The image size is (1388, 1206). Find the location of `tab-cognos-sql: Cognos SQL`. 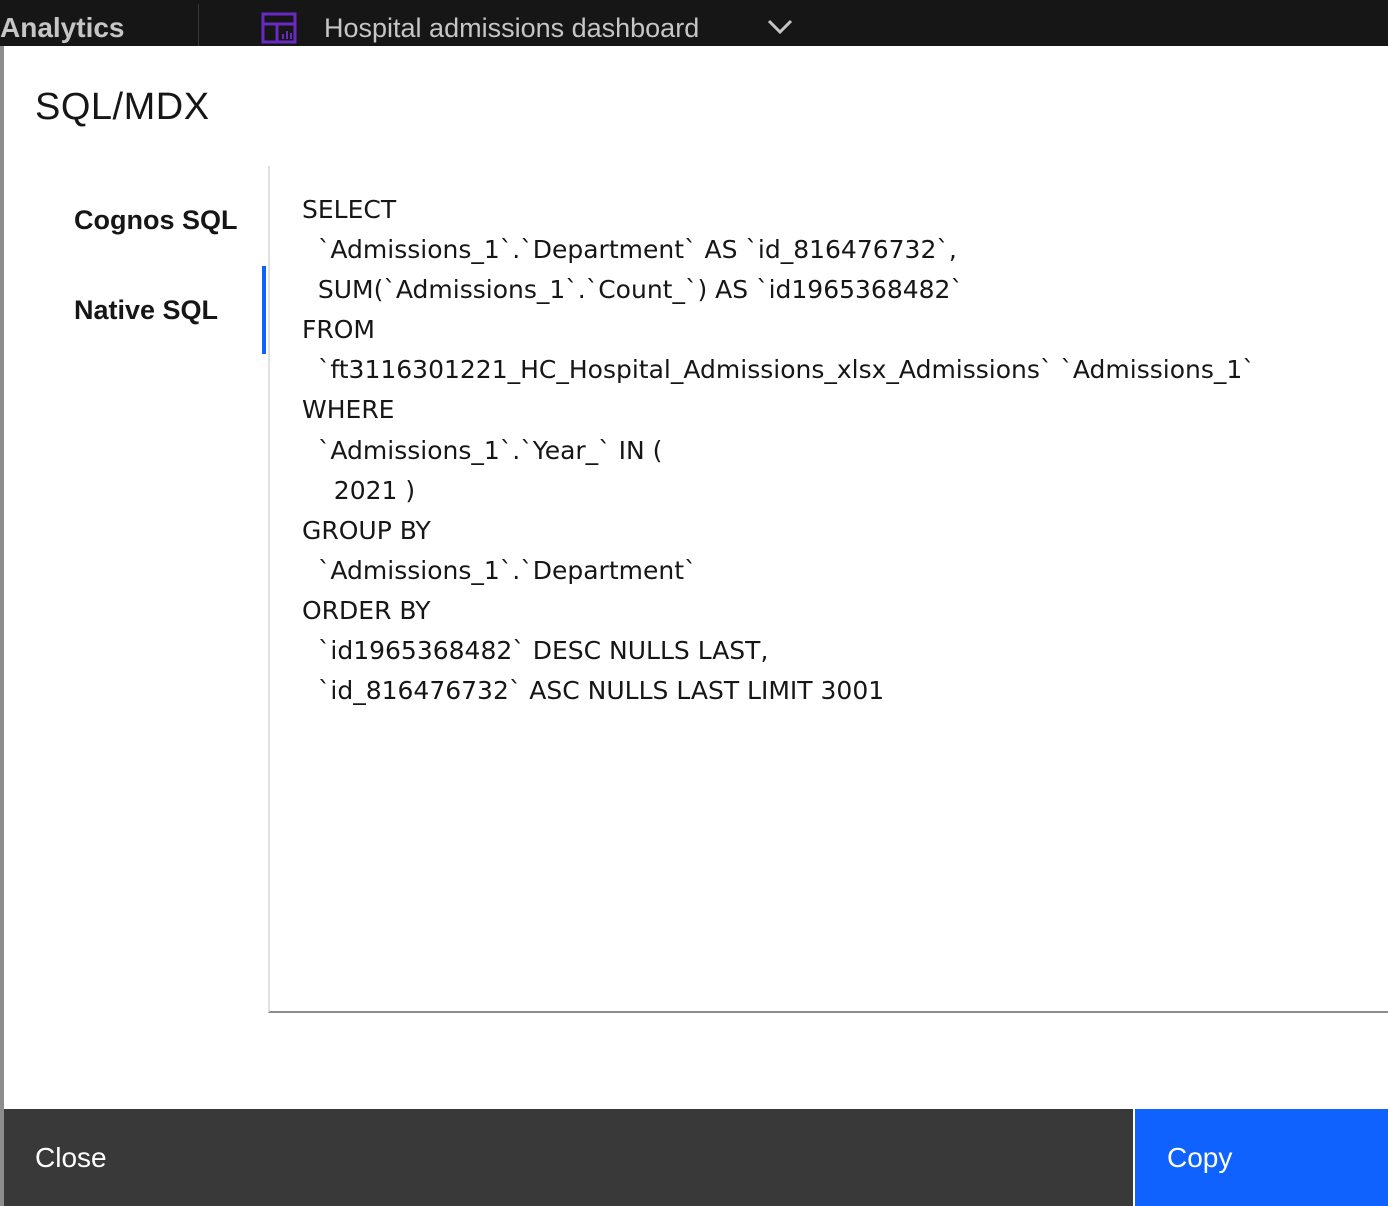

tab-cognos-sql: Cognos SQL is located at coordinates (135, 220).